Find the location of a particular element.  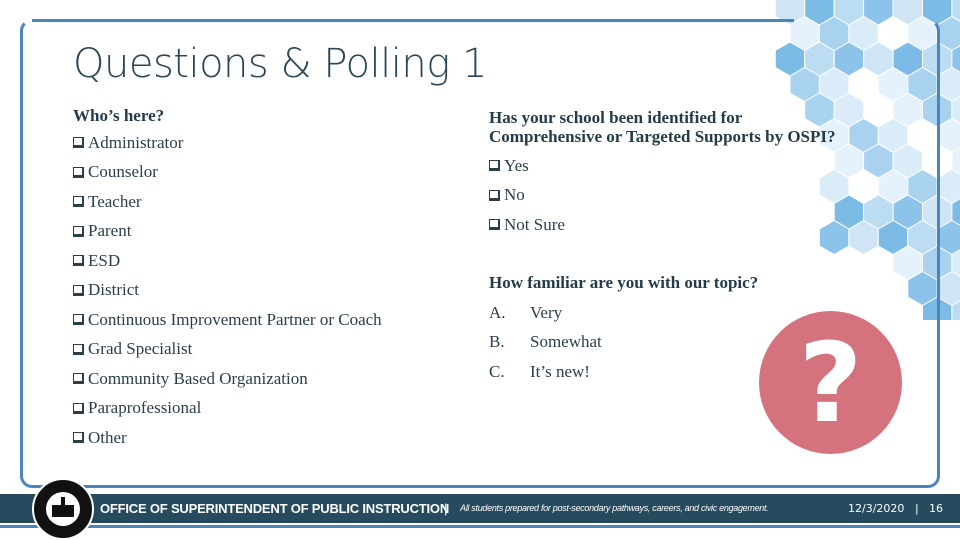

option-label: It’s new! is located at coordinates (560, 371).